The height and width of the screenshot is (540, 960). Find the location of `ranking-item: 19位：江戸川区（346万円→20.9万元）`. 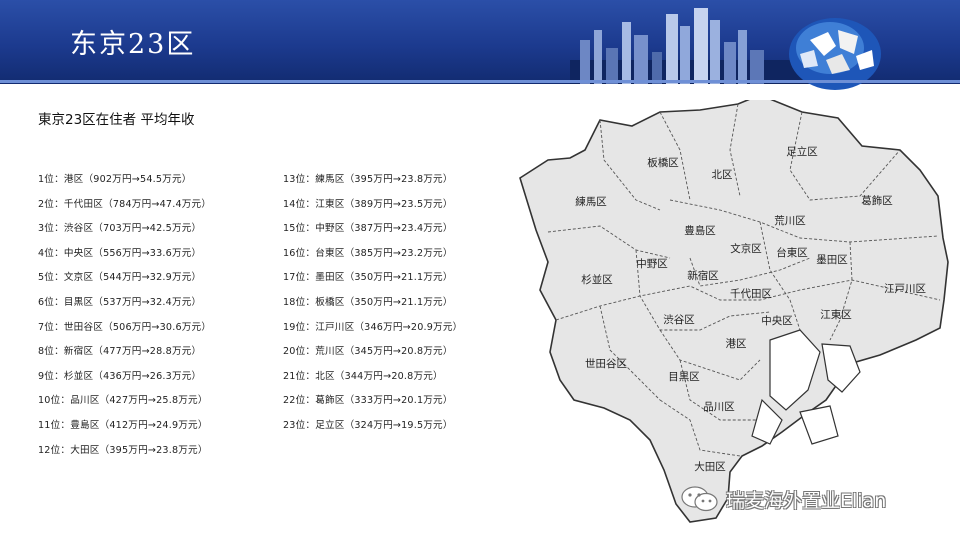

ranking-item: 19位：江戸川区（346万円→20.9万元） is located at coordinates (373, 327).